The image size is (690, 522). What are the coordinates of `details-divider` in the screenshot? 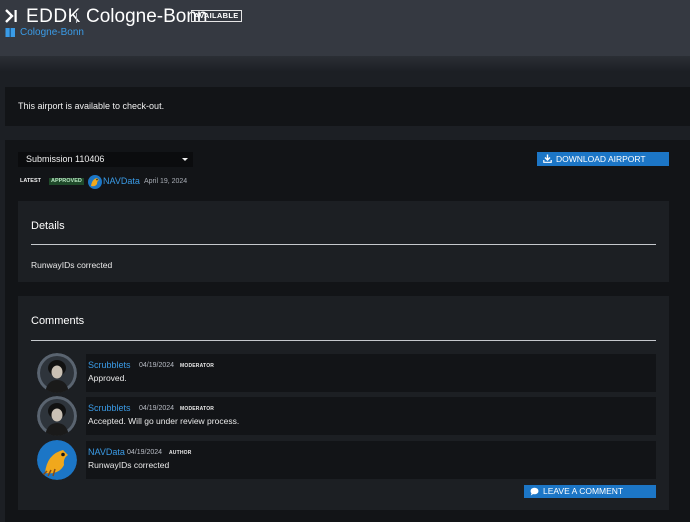 It's located at (343, 244).